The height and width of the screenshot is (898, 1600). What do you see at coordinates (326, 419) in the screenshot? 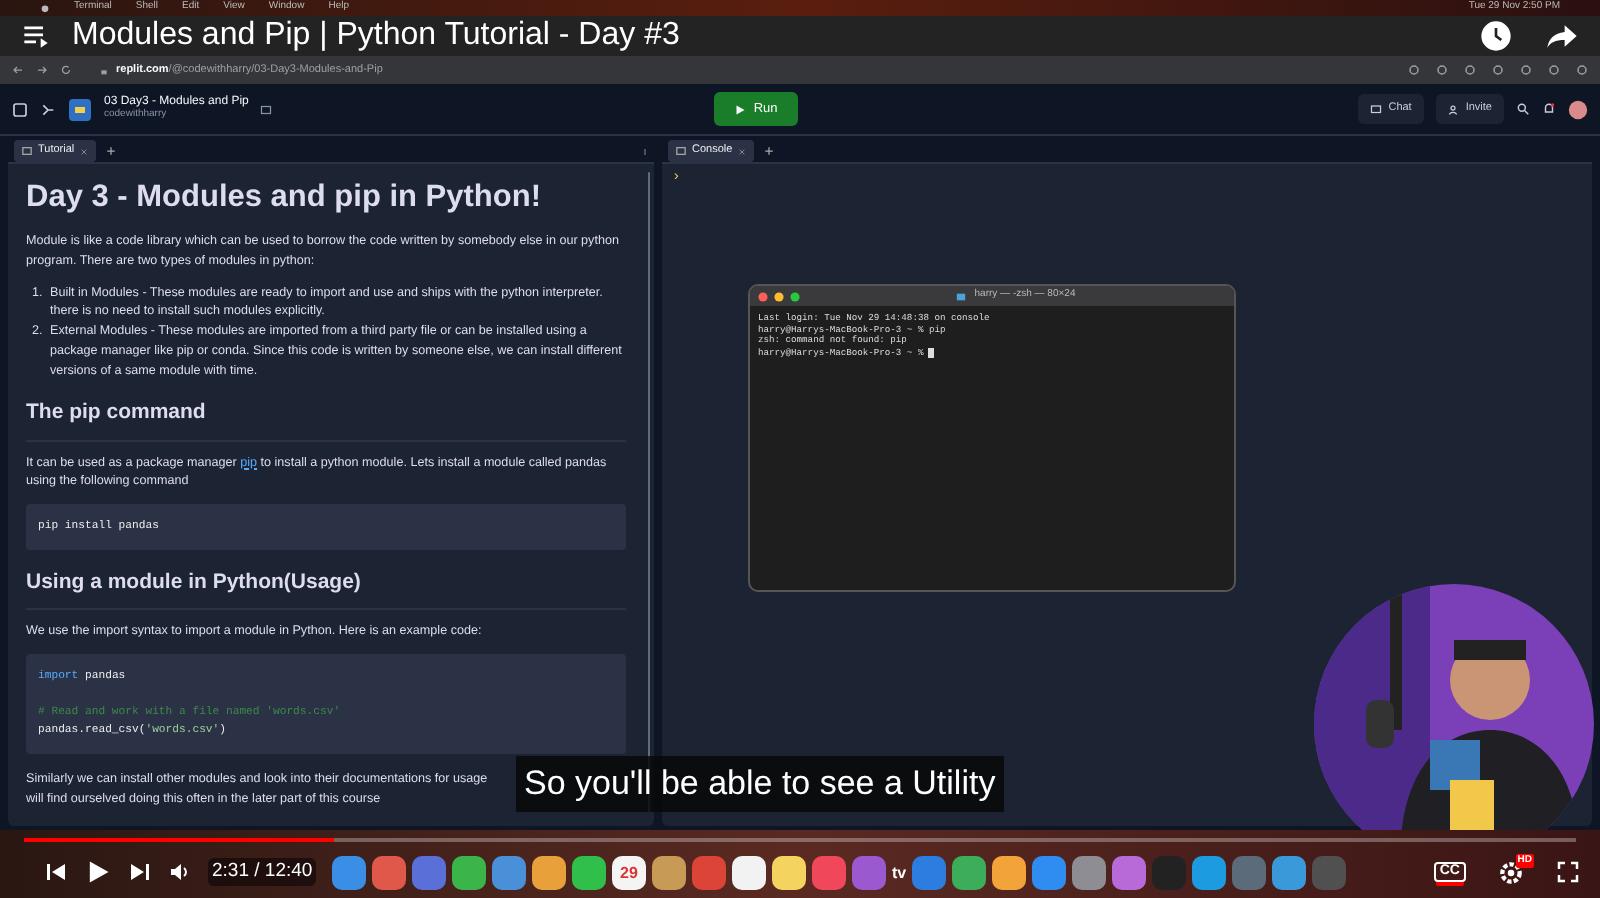
I see `section-heading: The pip command` at bounding box center [326, 419].